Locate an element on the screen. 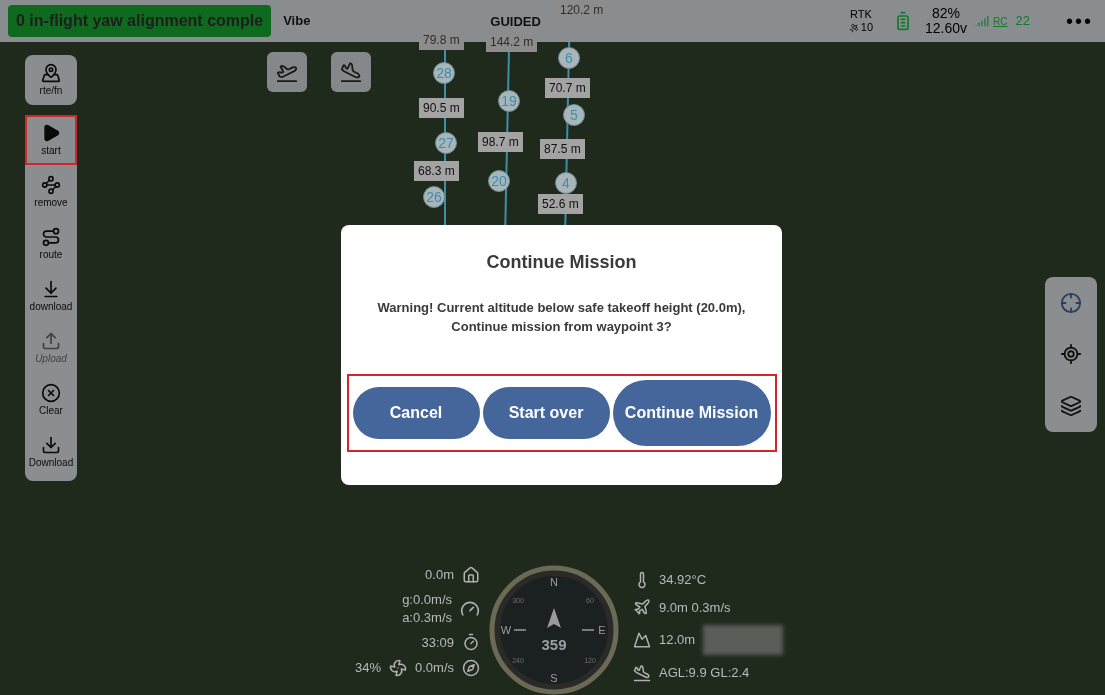 This screenshot has width=1105, height=695. distance-label: 70.7 m is located at coordinates (567, 88).